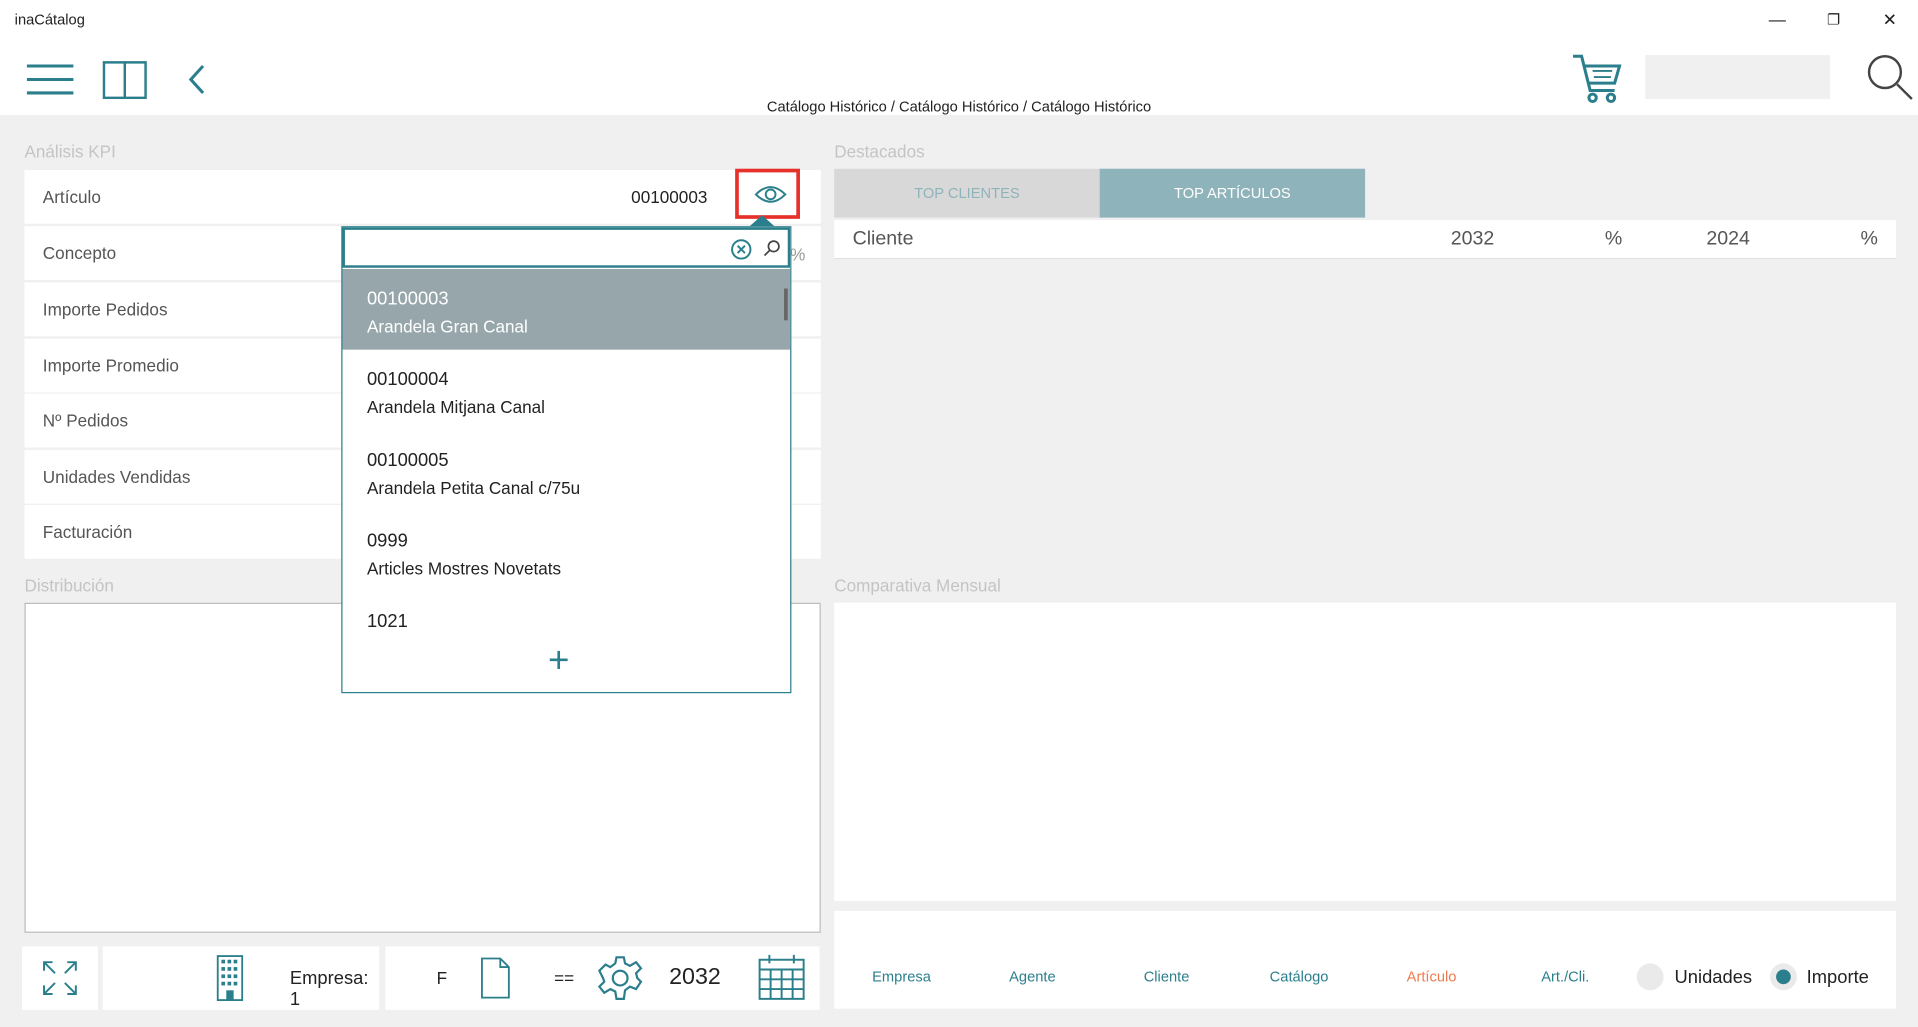 This screenshot has width=1918, height=1027. I want to click on column-header: 2032, so click(1472, 239).